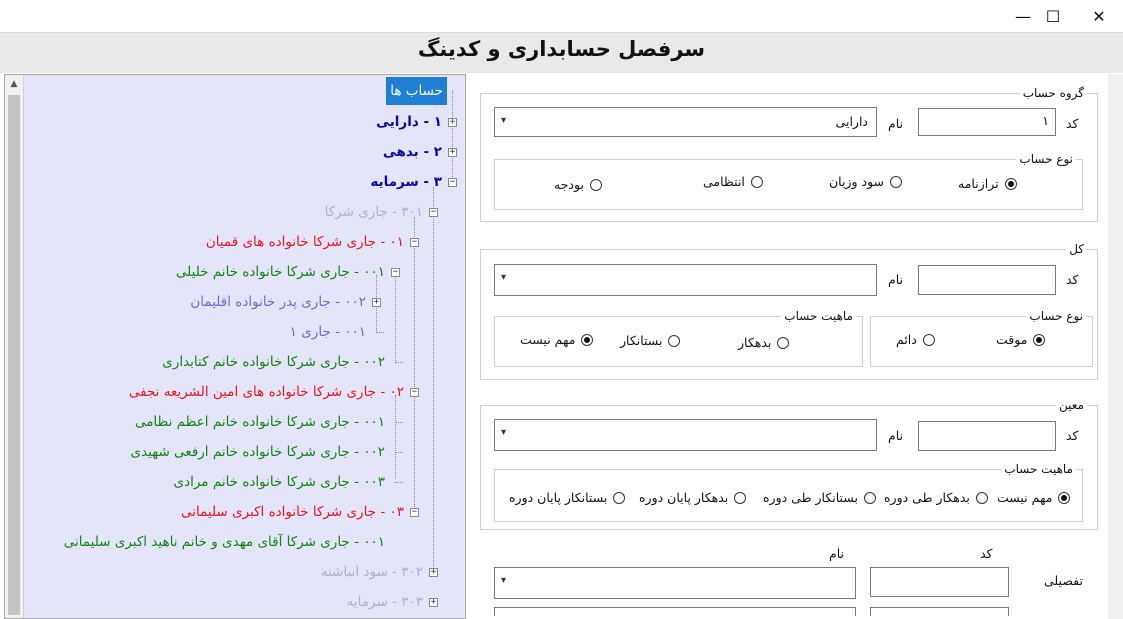 The width and height of the screenshot is (1123, 619). I want to click on tree-node-arfaee: ۰۰۲ - جاری شرکا خانواده خانم ارفعی شهیدی, so click(258, 452).